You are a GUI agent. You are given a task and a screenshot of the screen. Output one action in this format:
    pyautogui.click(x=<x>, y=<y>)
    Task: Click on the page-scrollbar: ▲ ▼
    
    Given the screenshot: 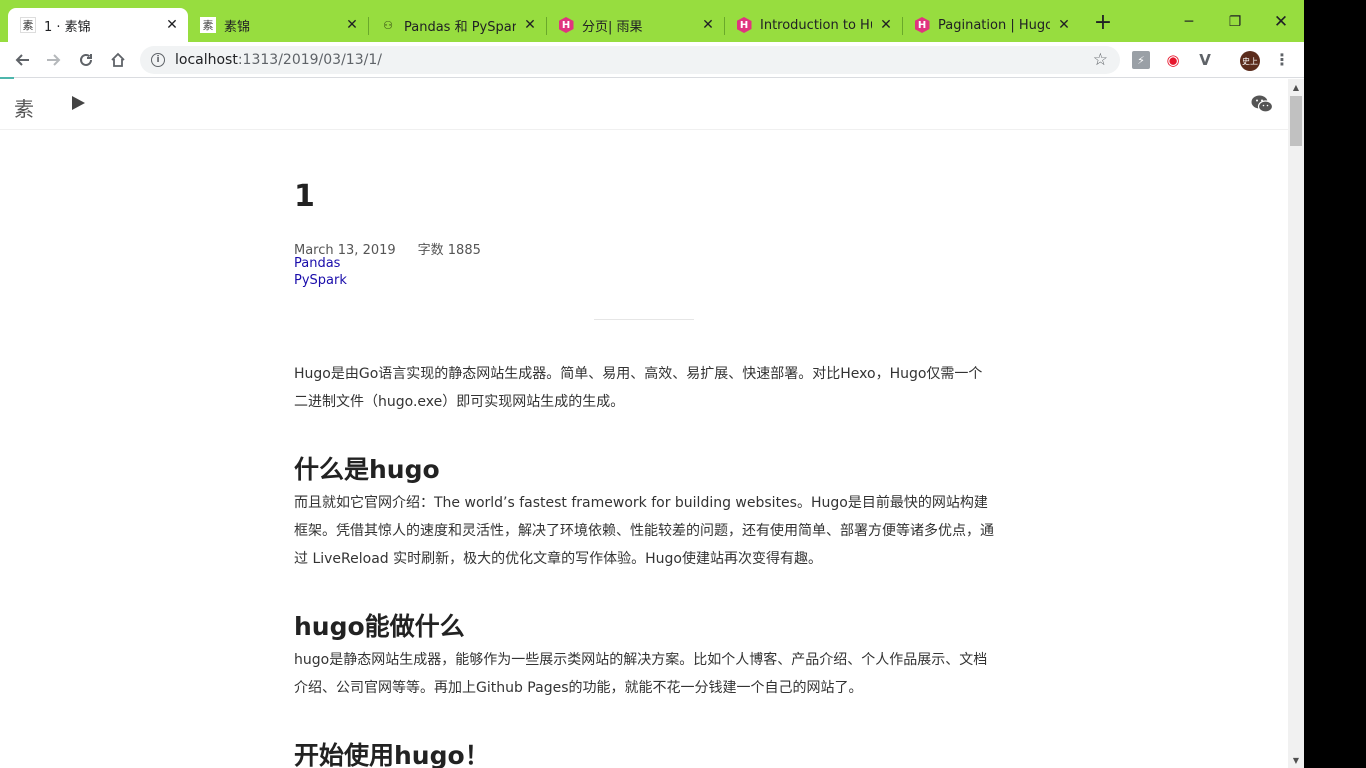 What is the action you would take?
    pyautogui.click(x=1296, y=423)
    